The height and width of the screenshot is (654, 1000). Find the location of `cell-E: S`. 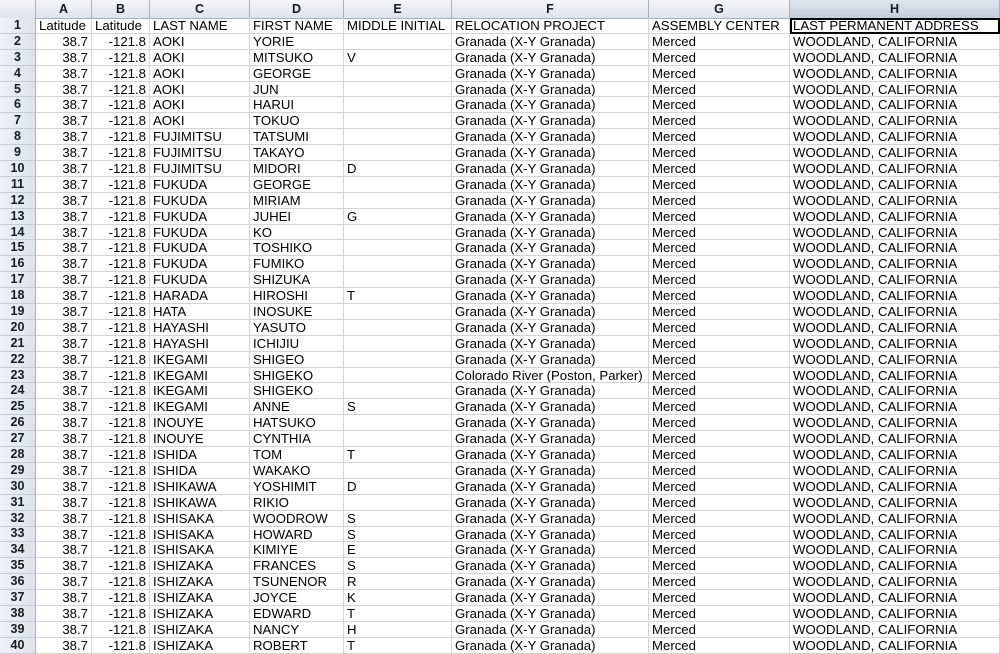

cell-E: S is located at coordinates (398, 407).